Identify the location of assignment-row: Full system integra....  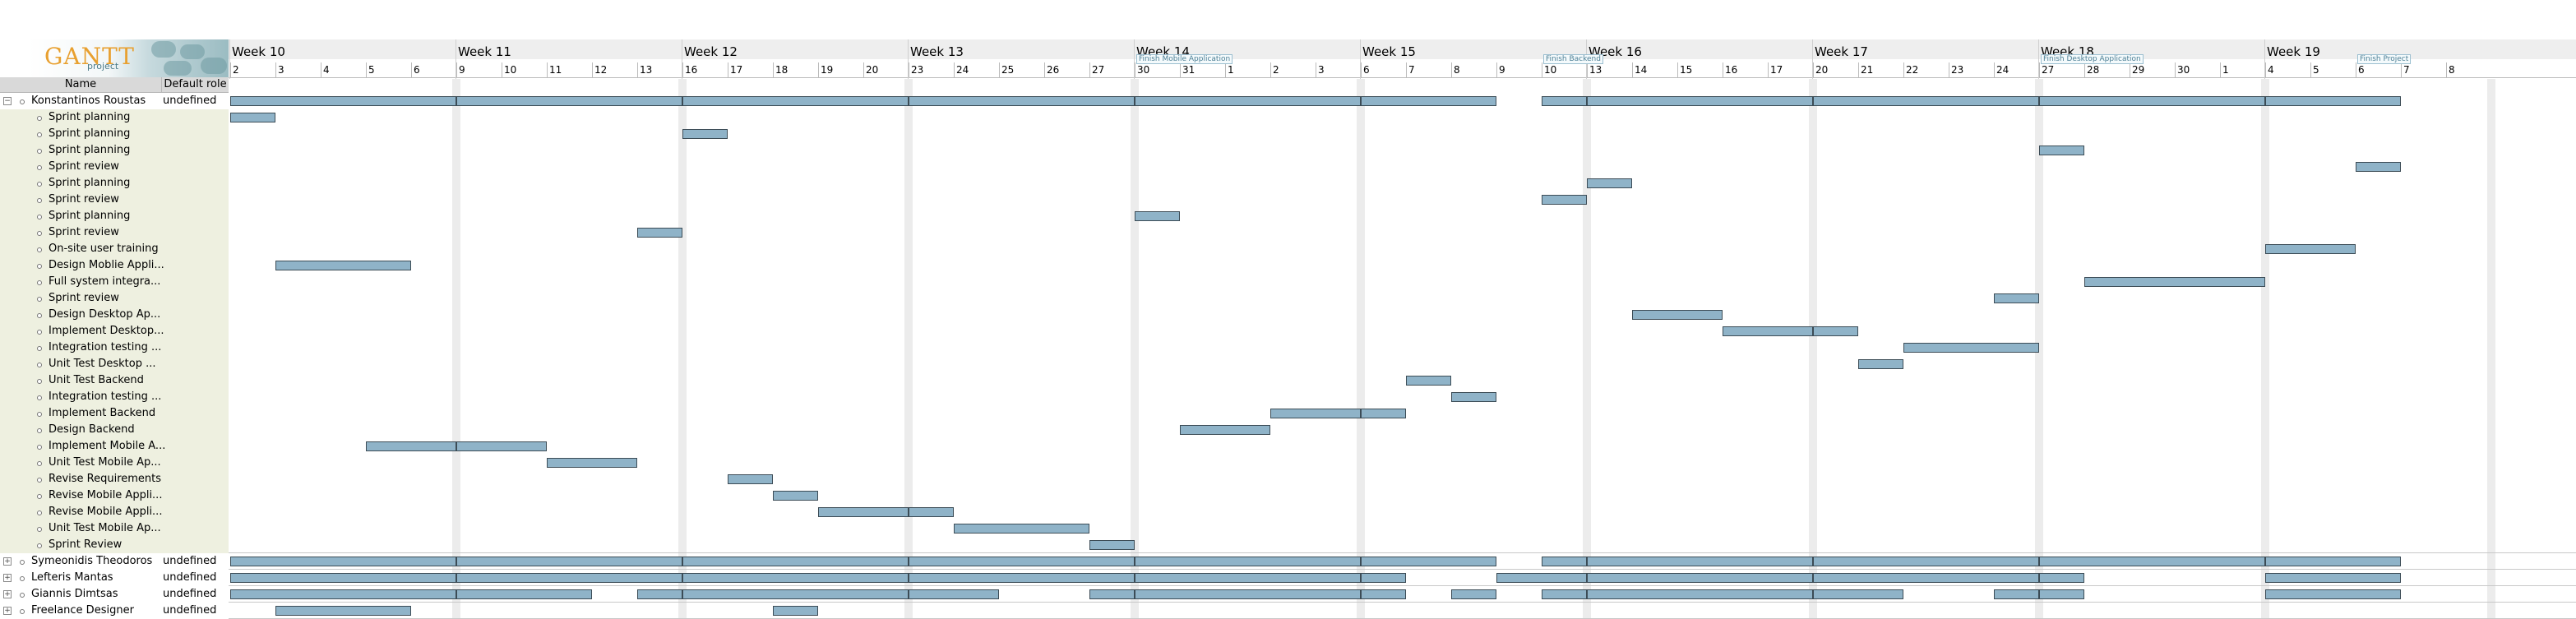
(114, 282).